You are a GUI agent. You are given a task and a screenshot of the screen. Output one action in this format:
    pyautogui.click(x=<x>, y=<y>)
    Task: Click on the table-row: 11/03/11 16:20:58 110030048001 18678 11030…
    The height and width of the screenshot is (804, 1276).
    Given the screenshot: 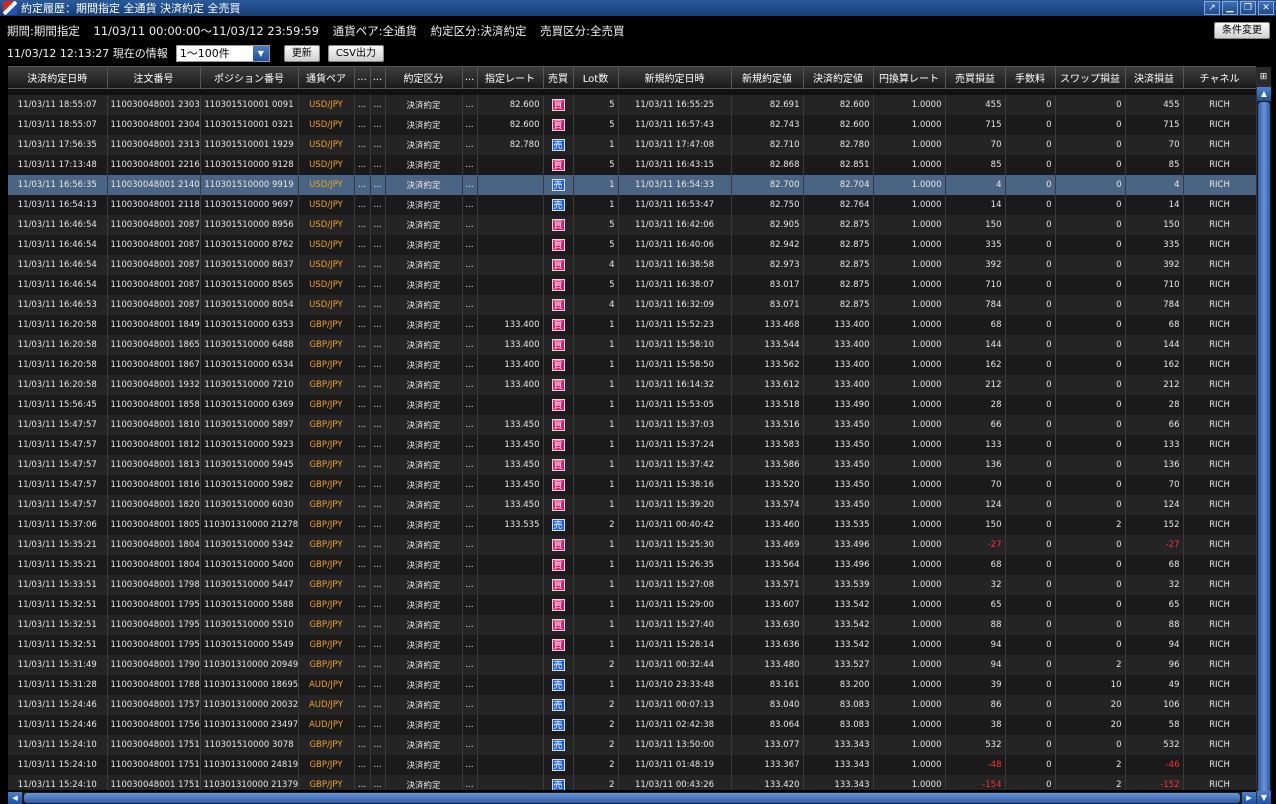 What is the action you would take?
    pyautogui.click(x=632, y=365)
    